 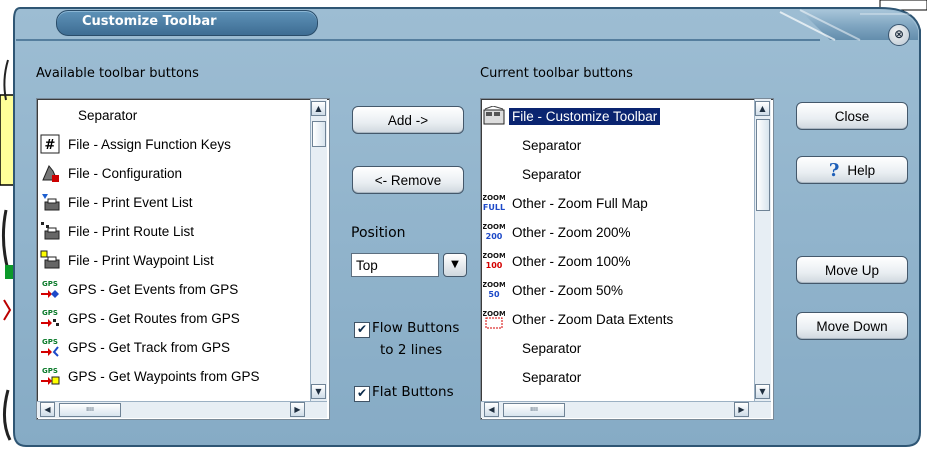 I want to click on zoom-50-icon: ZOOM 50, so click(x=494, y=290).